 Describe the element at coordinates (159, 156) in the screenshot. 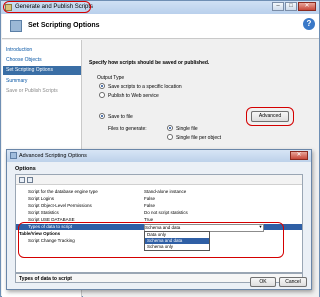

I see `dialog-title-bar: Advanced Scripting Options ✕` at that location.